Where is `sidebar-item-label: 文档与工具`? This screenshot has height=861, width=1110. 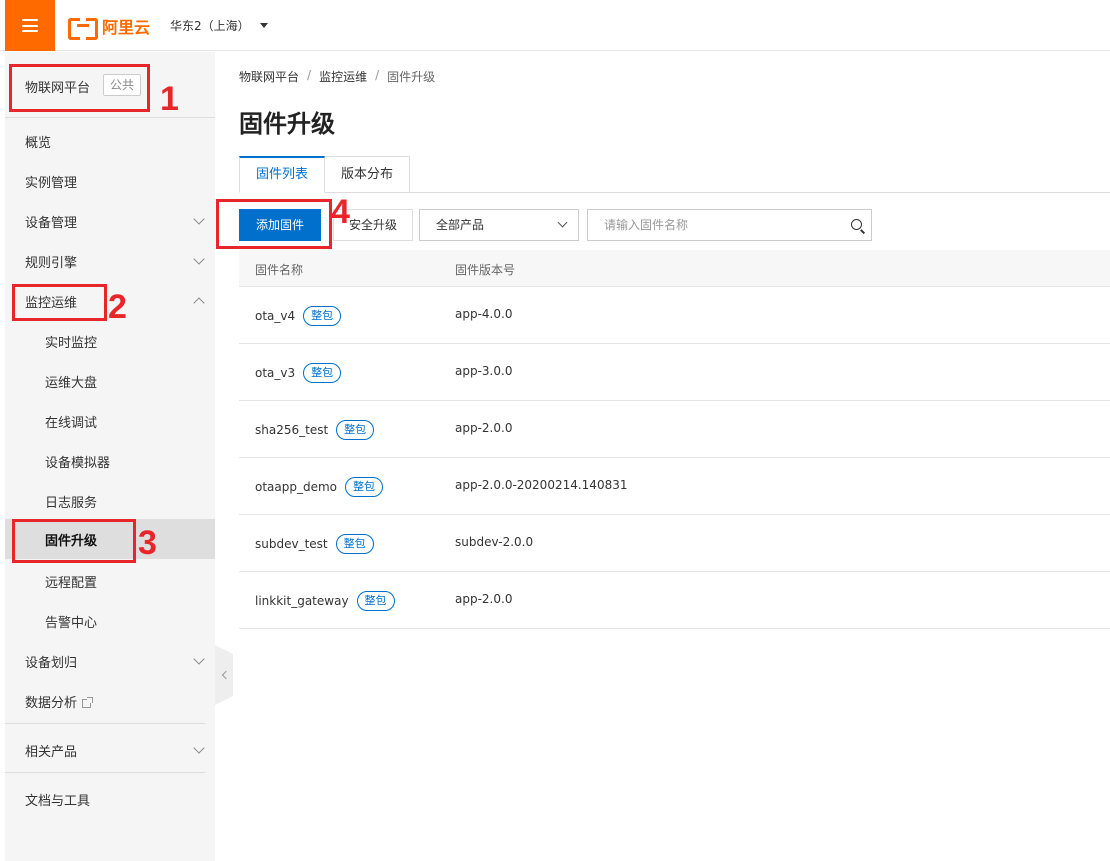
sidebar-item-label: 文档与工具 is located at coordinates (58, 801).